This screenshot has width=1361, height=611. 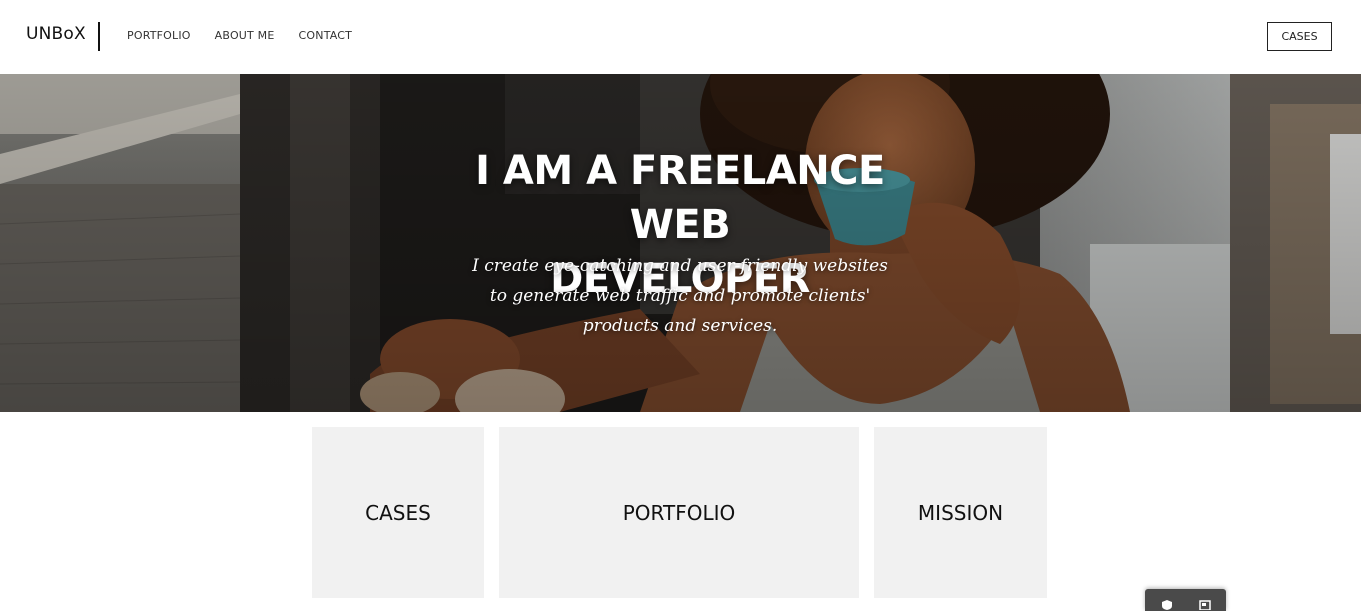 What do you see at coordinates (1299, 36) in the screenshot?
I see `cases-button: CASES` at bounding box center [1299, 36].